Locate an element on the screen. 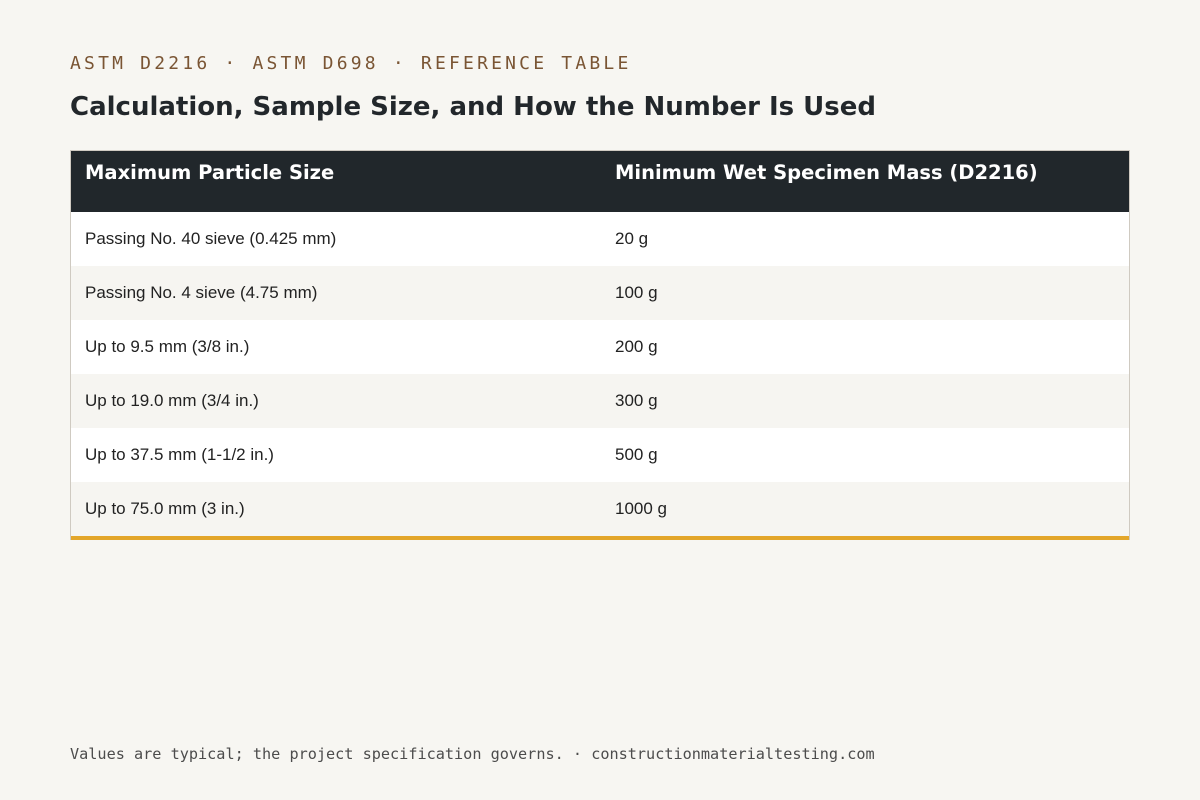 This screenshot has width=1200, height=800. column-header-specimen-mass: Minimum Wet Specimen Mass (D2216) is located at coordinates (865, 181).